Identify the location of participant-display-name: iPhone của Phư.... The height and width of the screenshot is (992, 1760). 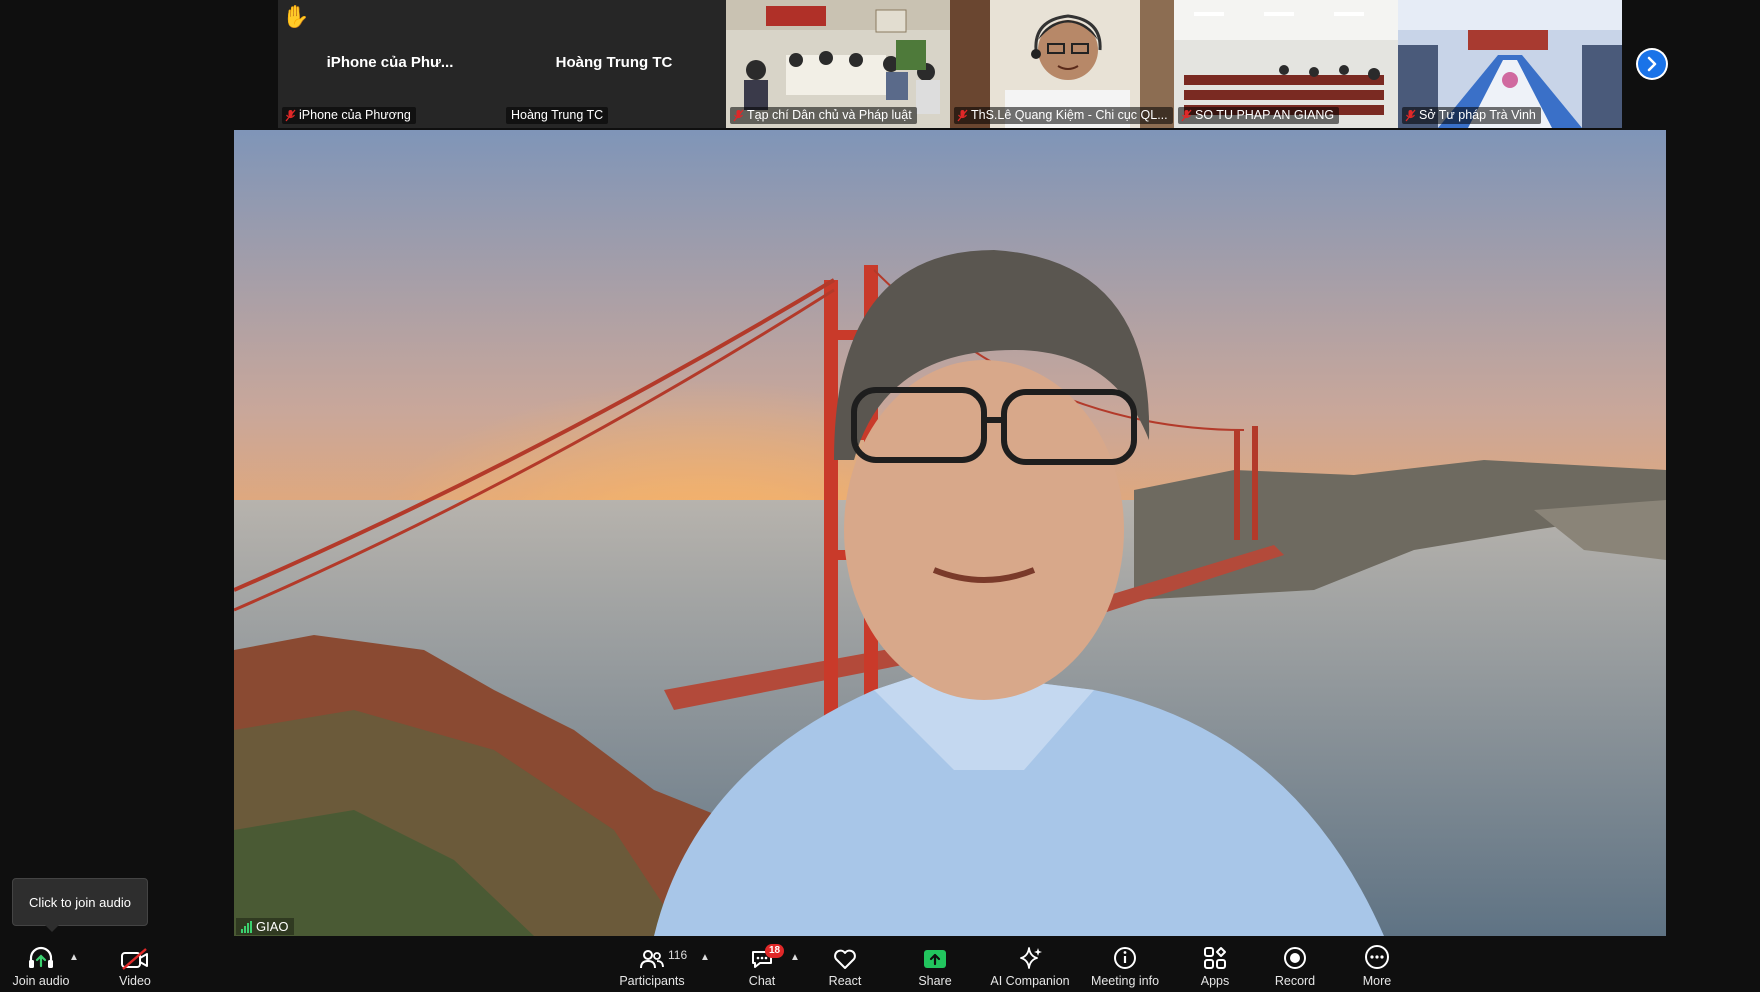
(390, 62).